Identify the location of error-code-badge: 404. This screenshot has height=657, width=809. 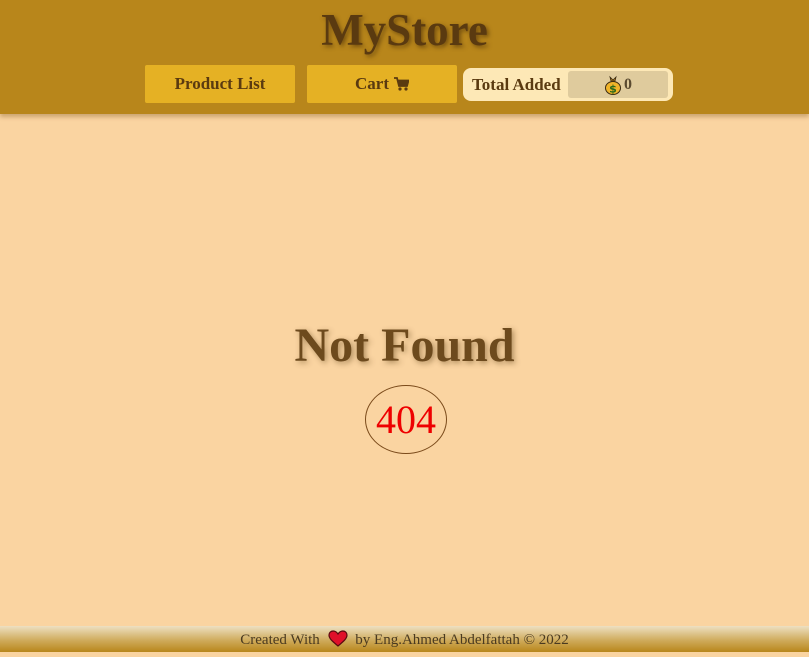
(406, 419).